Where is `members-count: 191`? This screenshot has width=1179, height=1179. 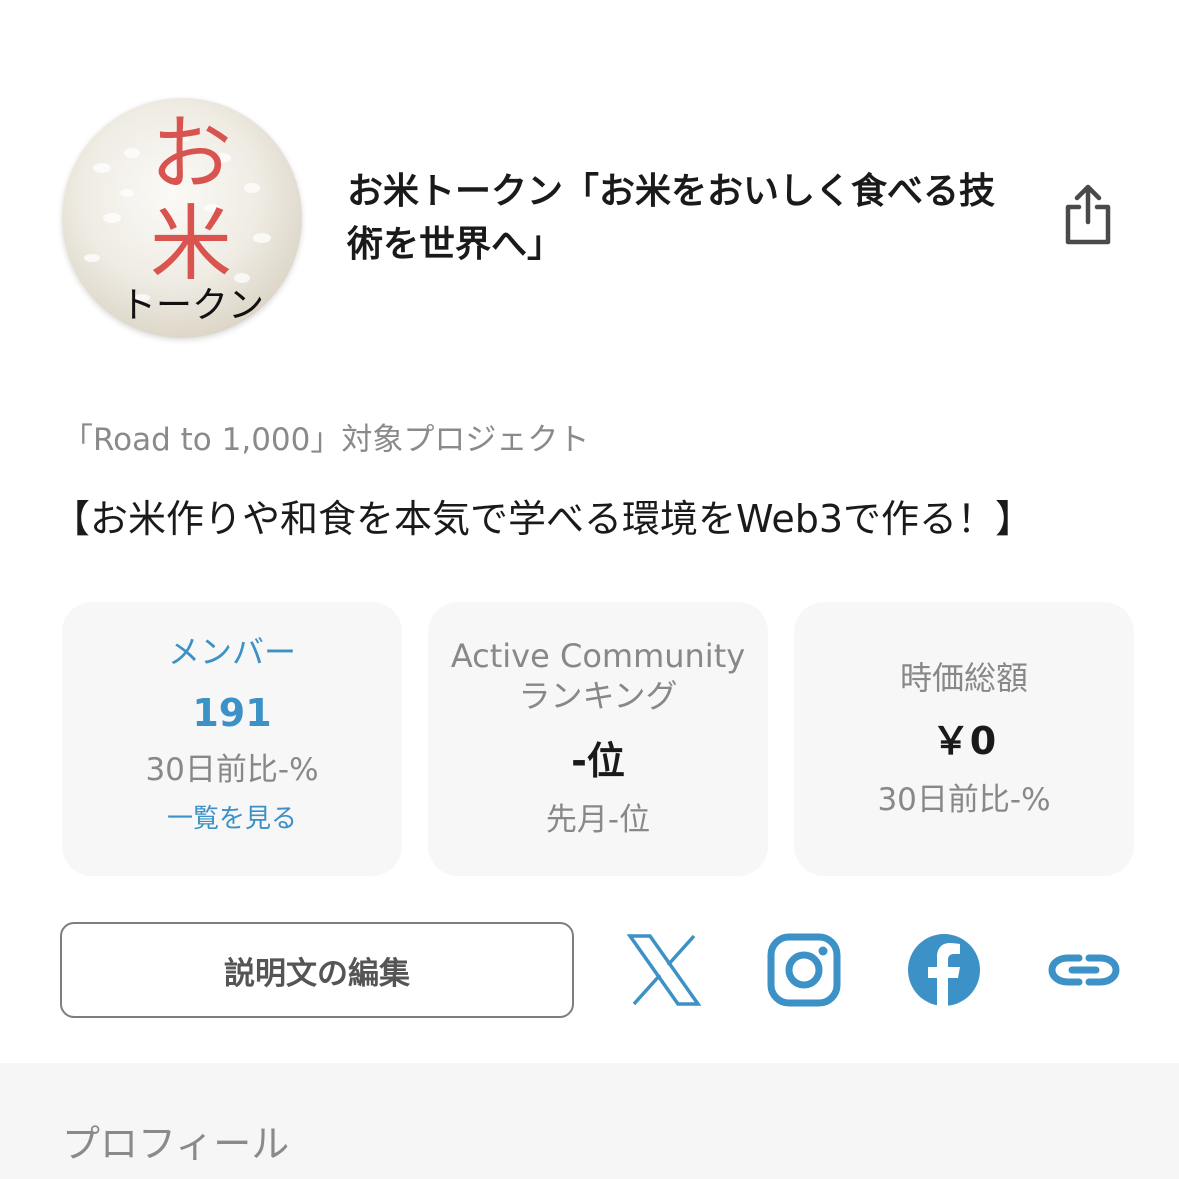
members-count: 191 is located at coordinates (232, 713).